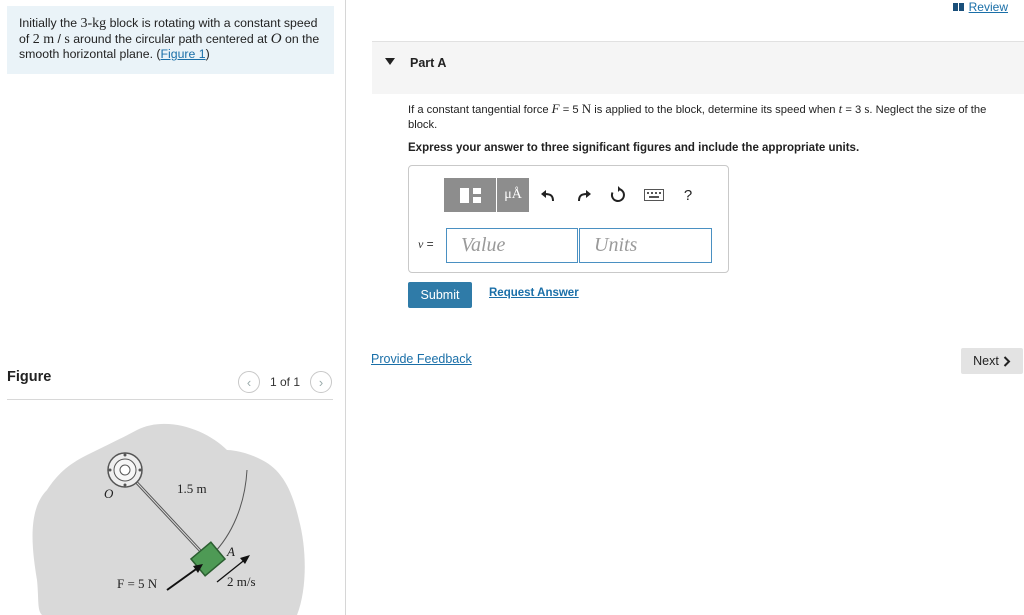  I want to click on label-length: 1.5 m, so click(192, 488).